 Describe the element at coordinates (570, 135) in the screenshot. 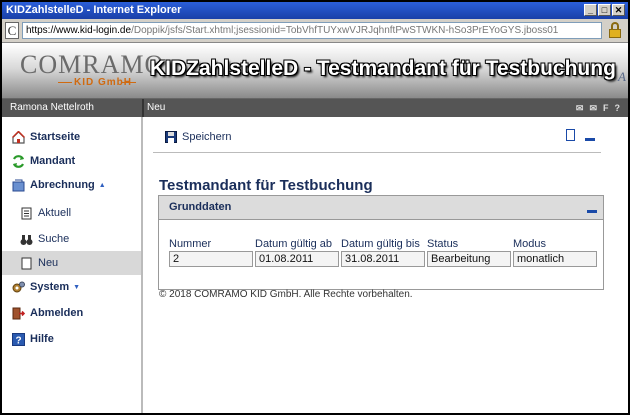

I see `new-window-icon` at that location.